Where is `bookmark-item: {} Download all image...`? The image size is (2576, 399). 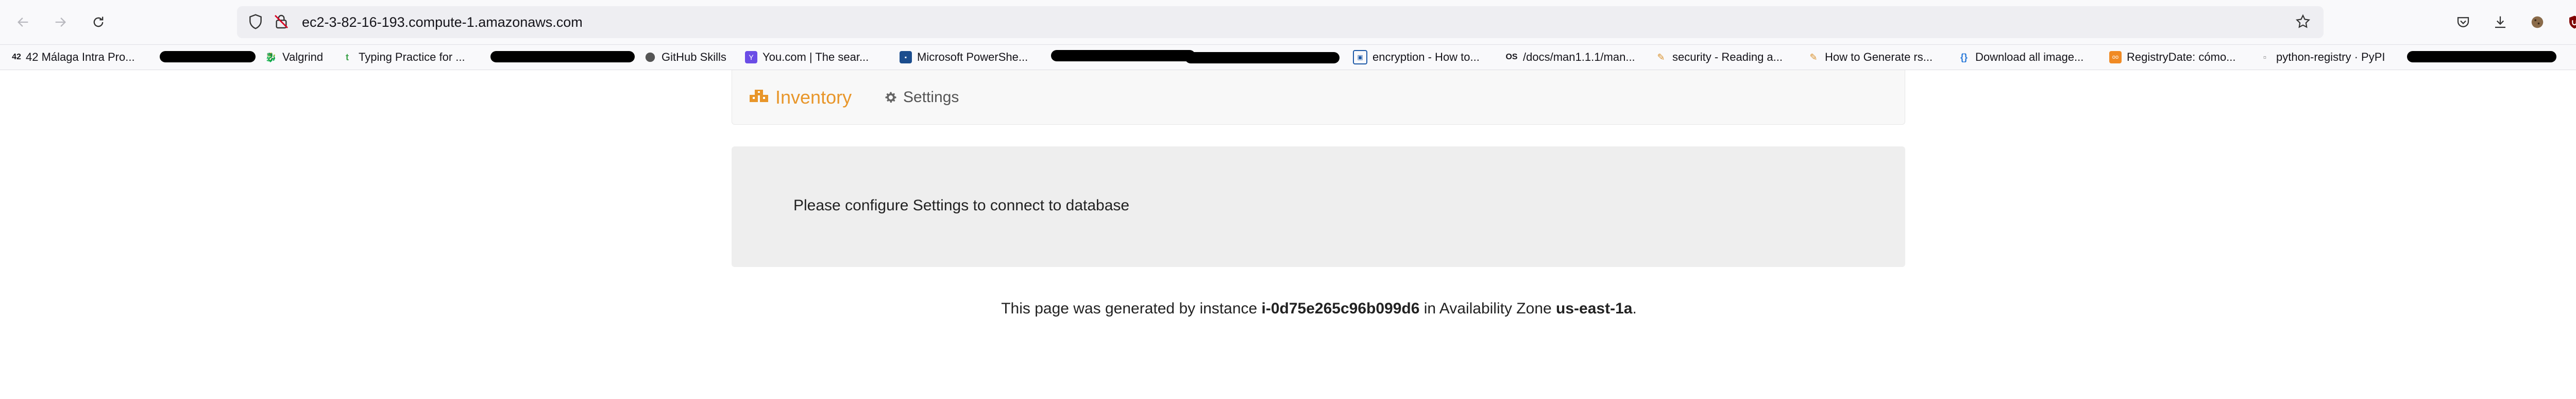
bookmark-item: {} Download all image... is located at coordinates (2020, 57).